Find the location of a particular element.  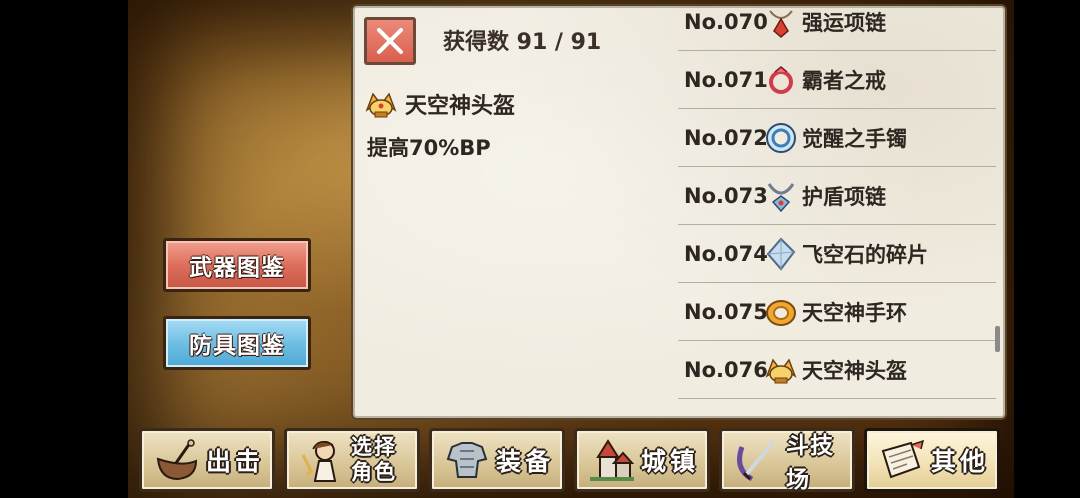

nav-town-button: 城镇 is located at coordinates (642, 460).